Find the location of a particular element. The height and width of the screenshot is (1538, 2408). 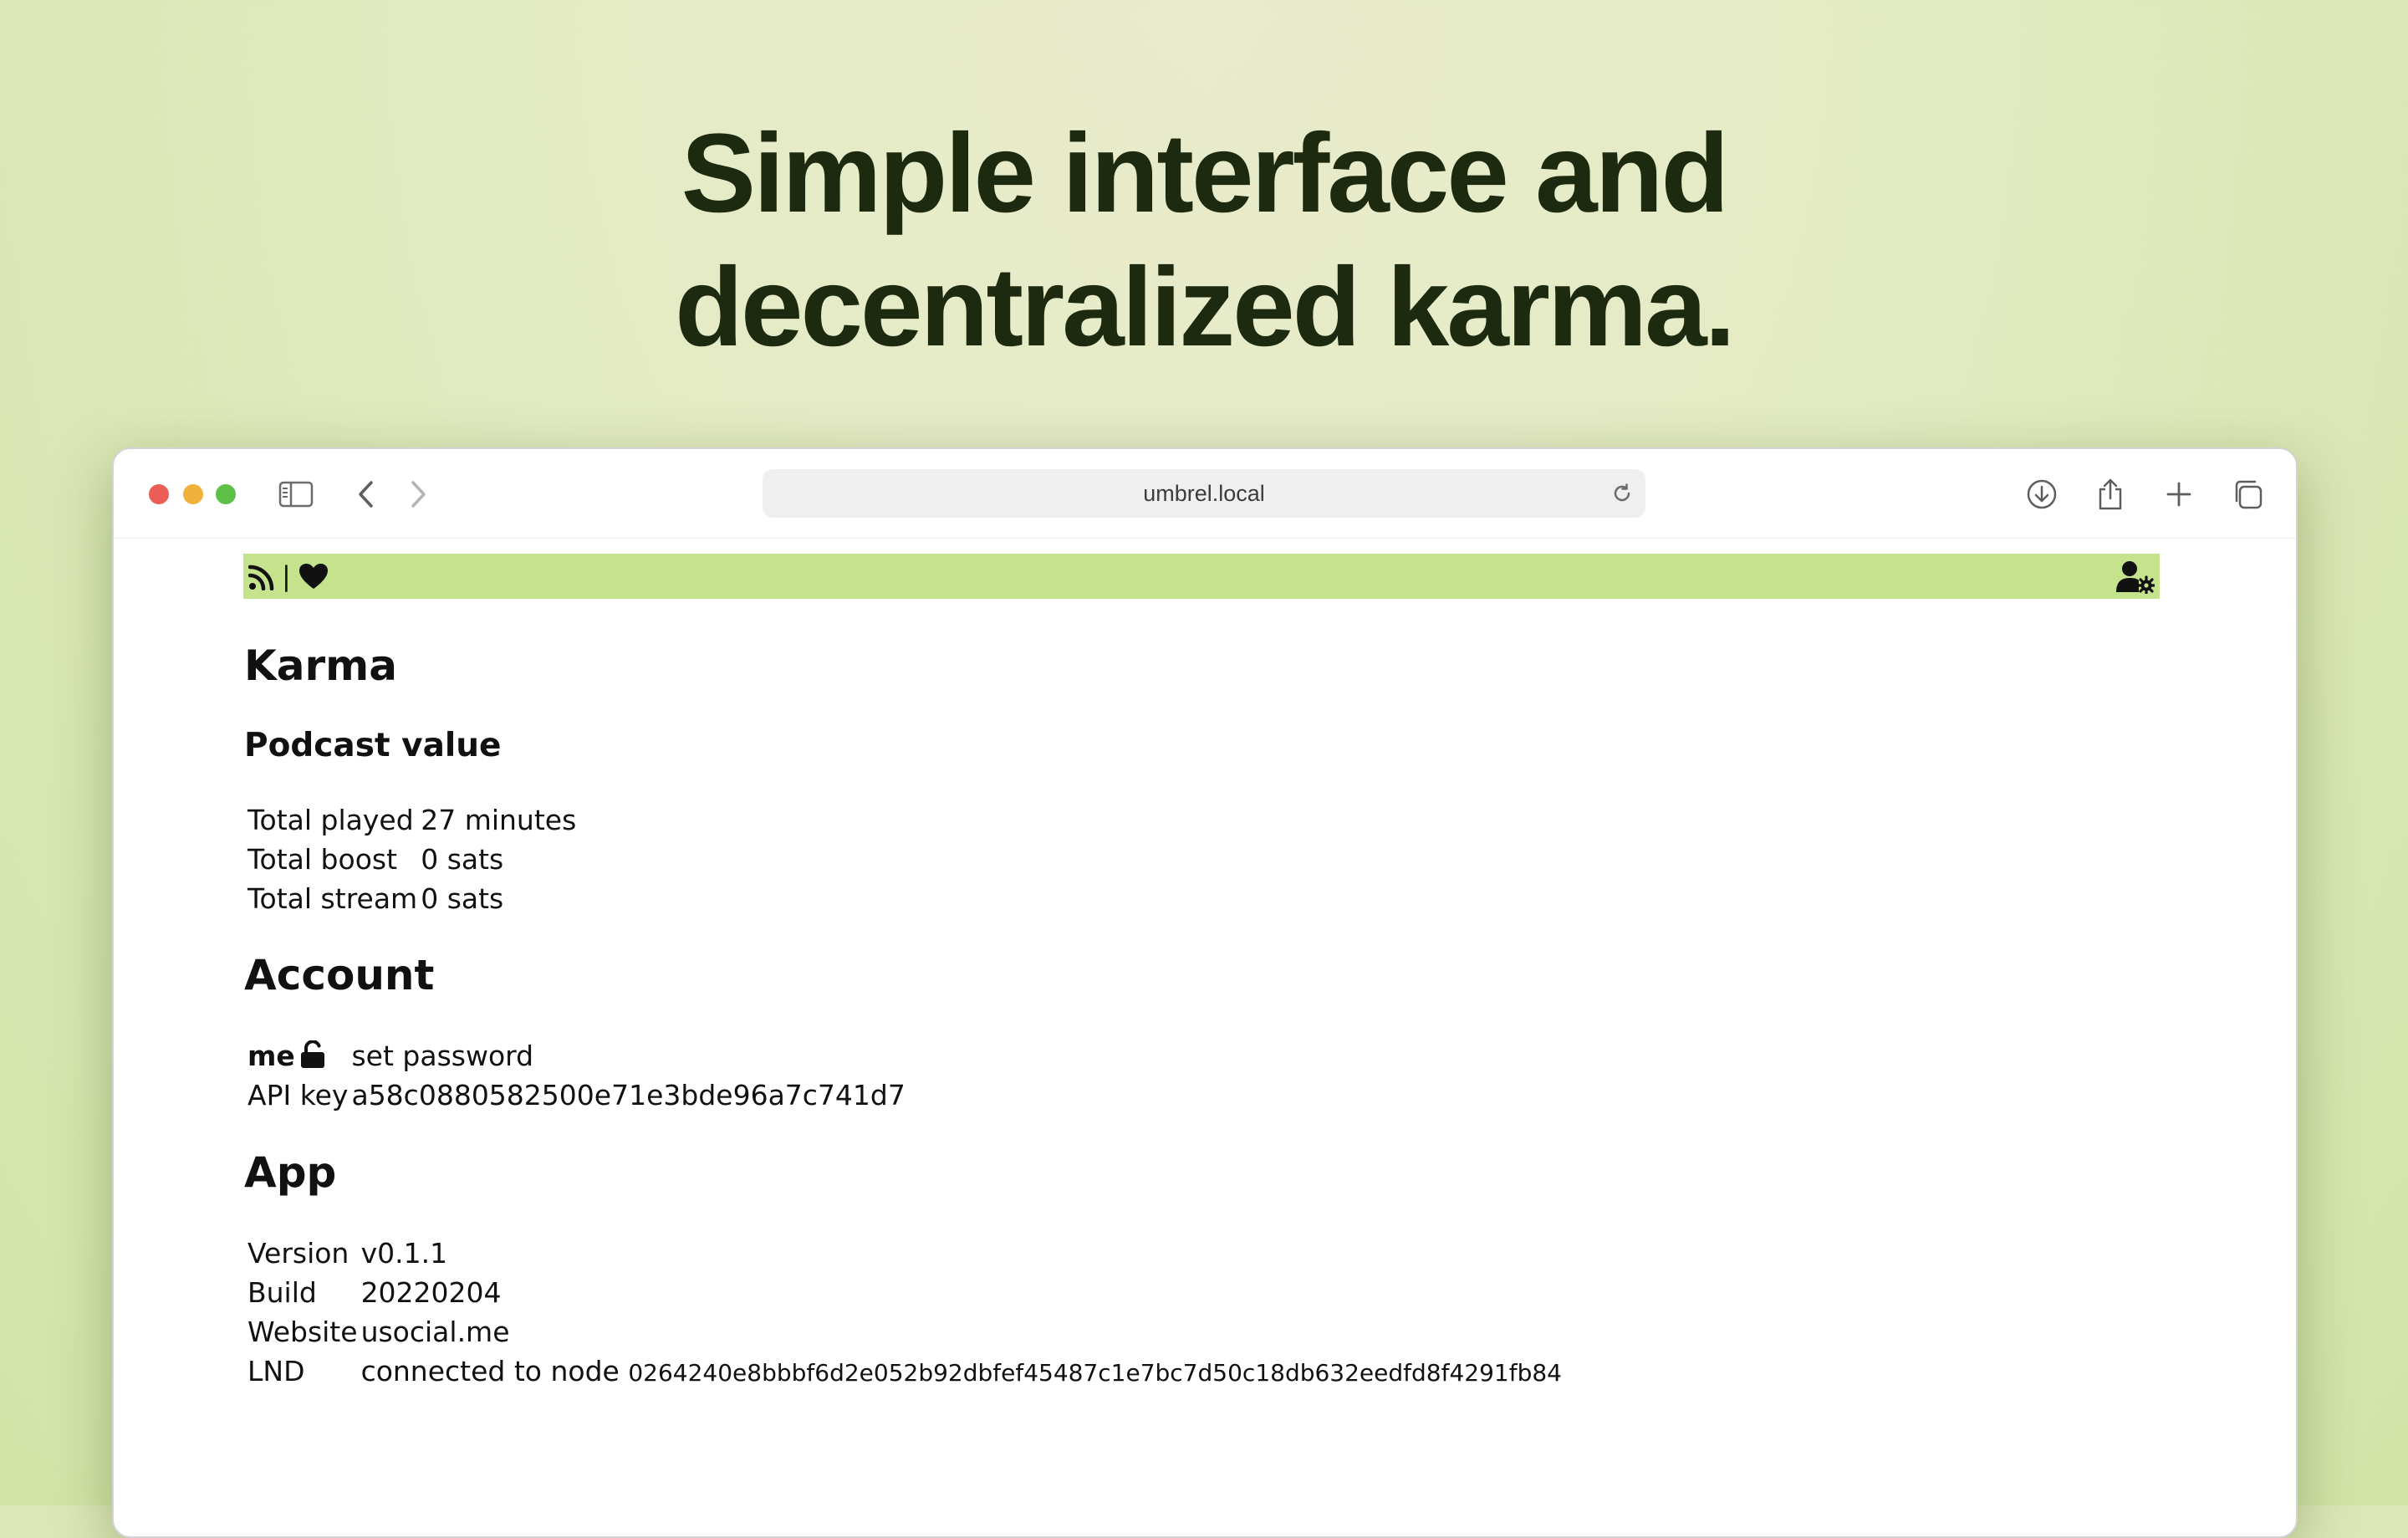

set-password-link: set password is located at coordinates (628, 1056).